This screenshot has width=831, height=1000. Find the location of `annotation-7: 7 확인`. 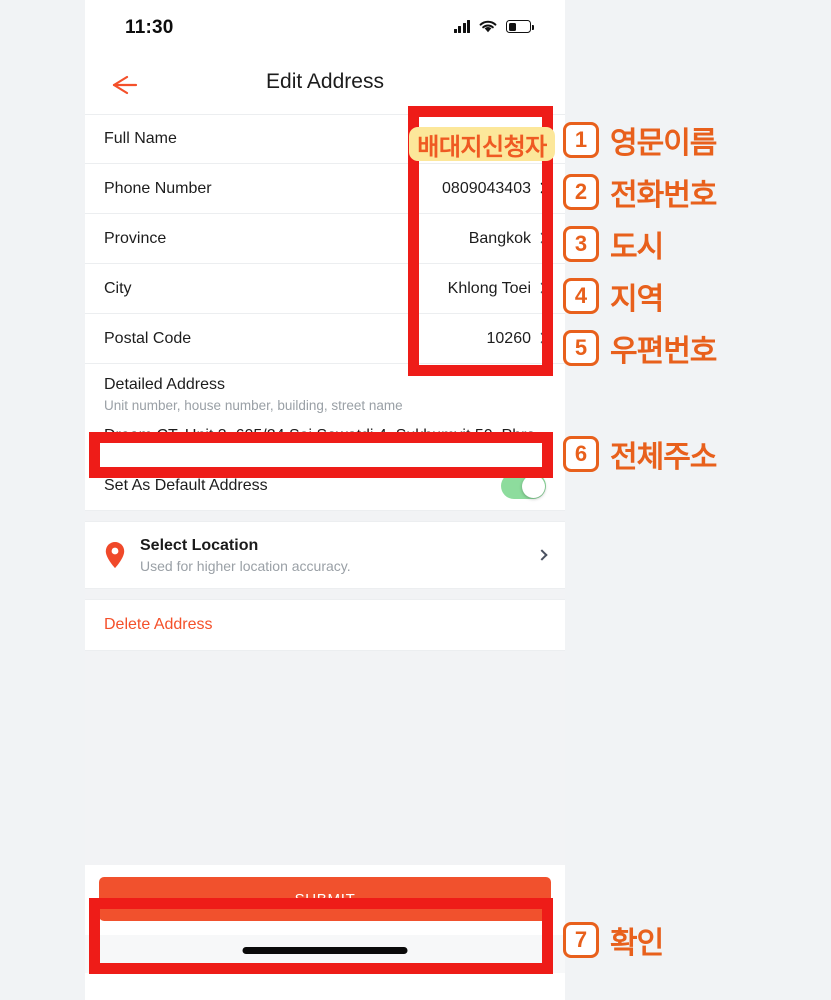

annotation-7: 7 확인 is located at coordinates (613, 940).